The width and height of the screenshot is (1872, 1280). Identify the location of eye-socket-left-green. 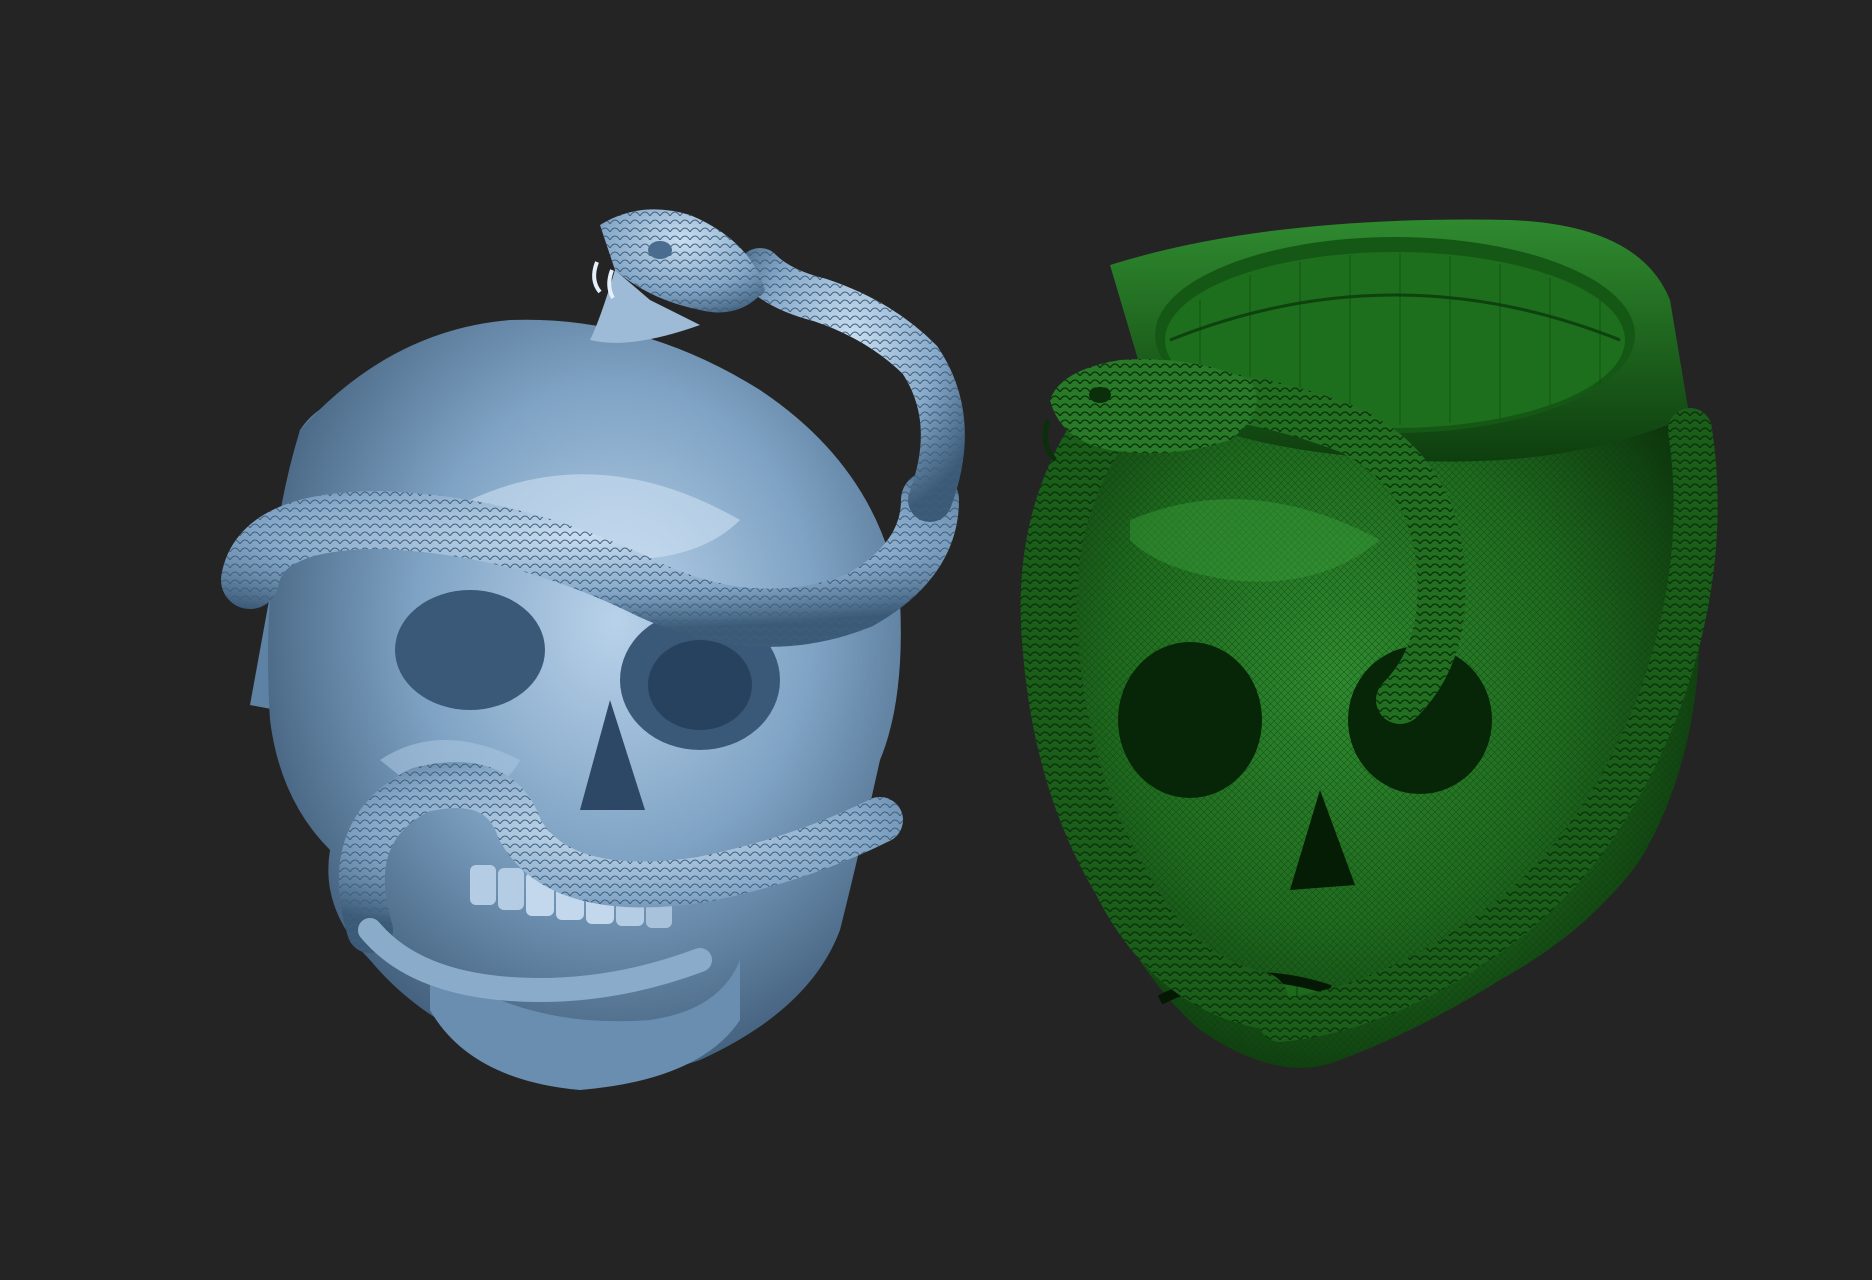
(1190, 720).